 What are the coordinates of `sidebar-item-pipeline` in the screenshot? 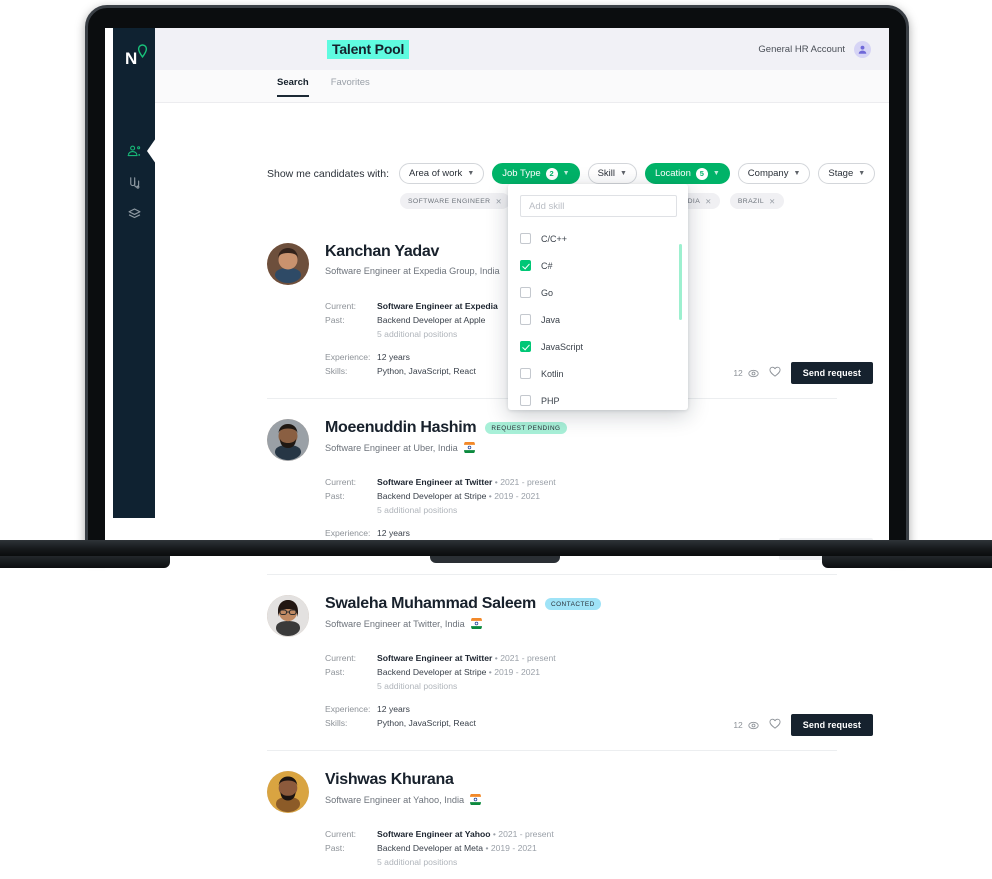 It's located at (134, 182).